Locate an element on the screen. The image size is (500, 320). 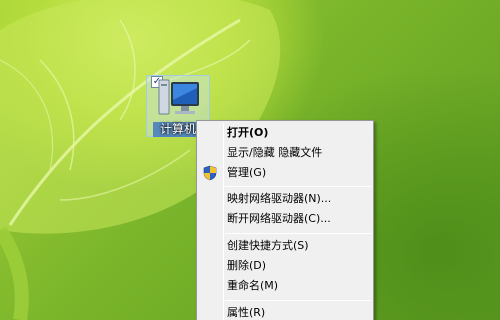
menu-item-label: 显示/隐藏 隐藏文件 is located at coordinates (275, 152).